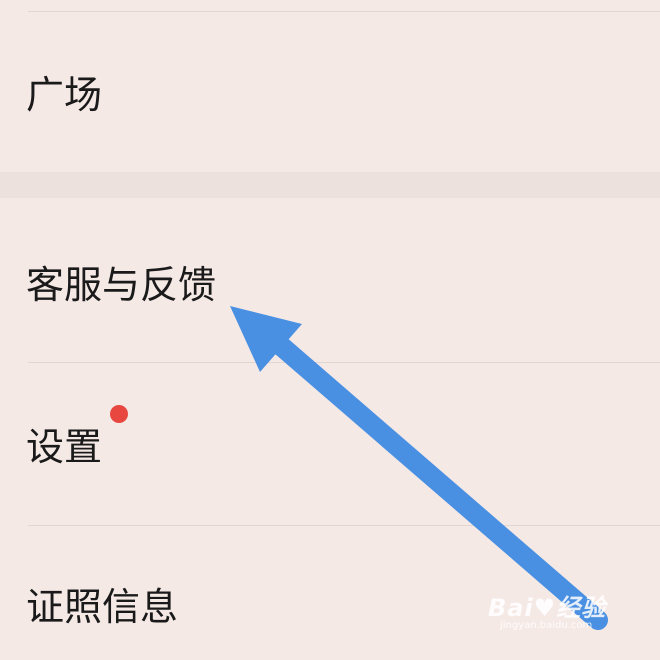 The image size is (660, 660). What do you see at coordinates (64, 447) in the screenshot?
I see `menu-item-label: 设置` at bounding box center [64, 447].